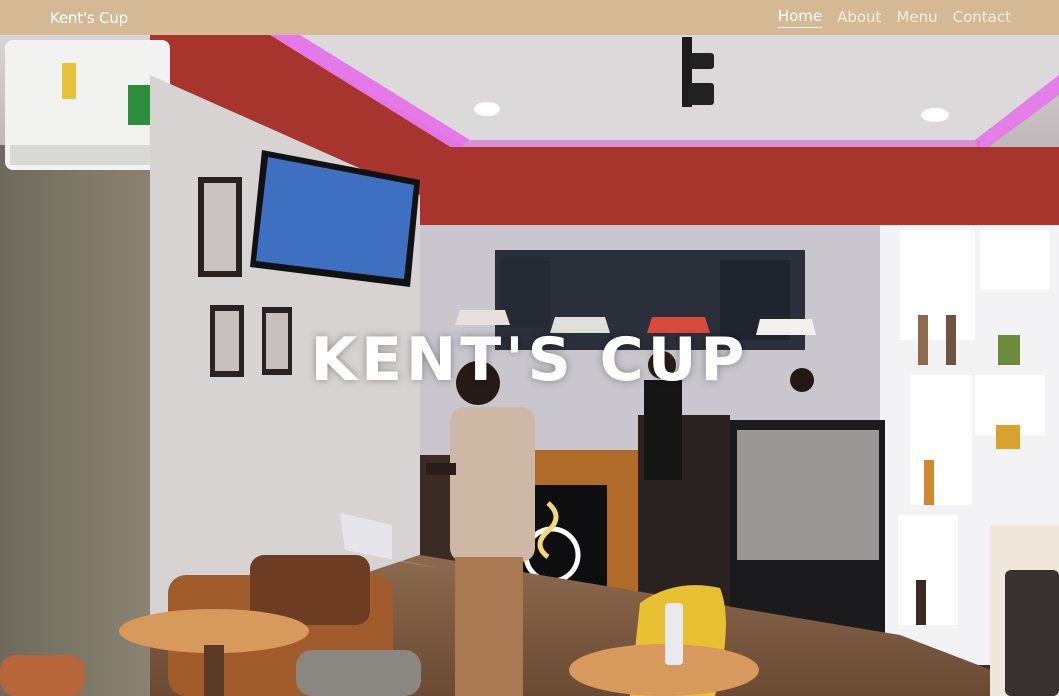  What do you see at coordinates (982, 18) in the screenshot?
I see `nav-link-contact: Contact` at bounding box center [982, 18].